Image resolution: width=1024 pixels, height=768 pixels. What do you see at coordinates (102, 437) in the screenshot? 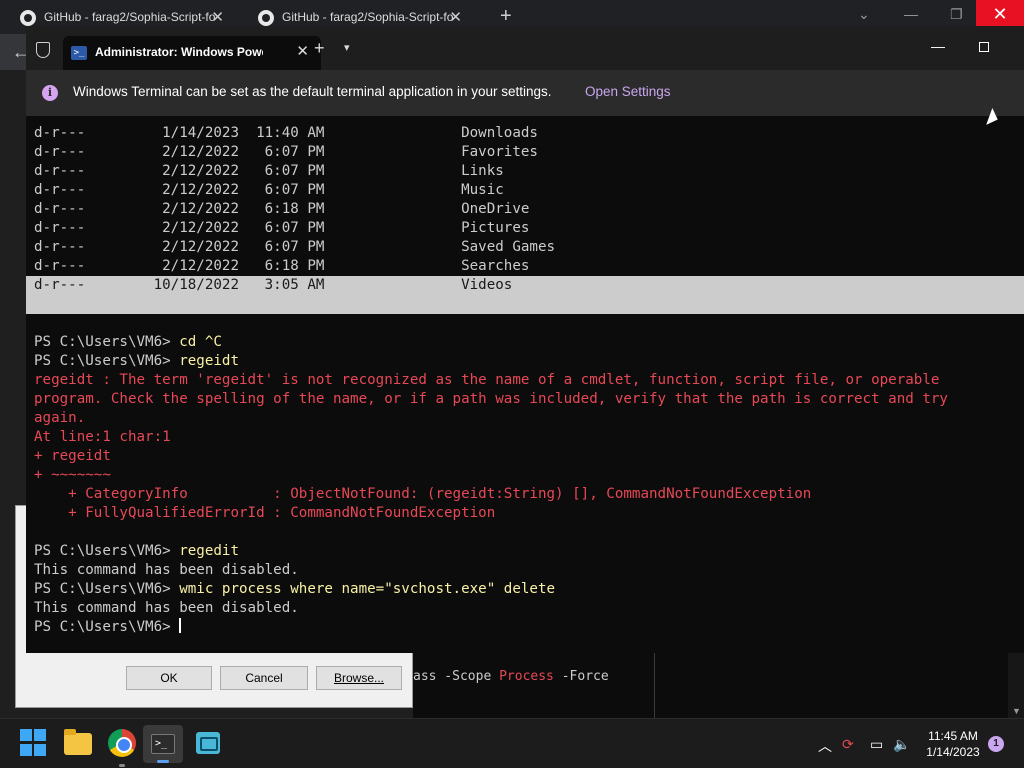
I see `error-line: At line:1 char:1` at bounding box center [102, 437].